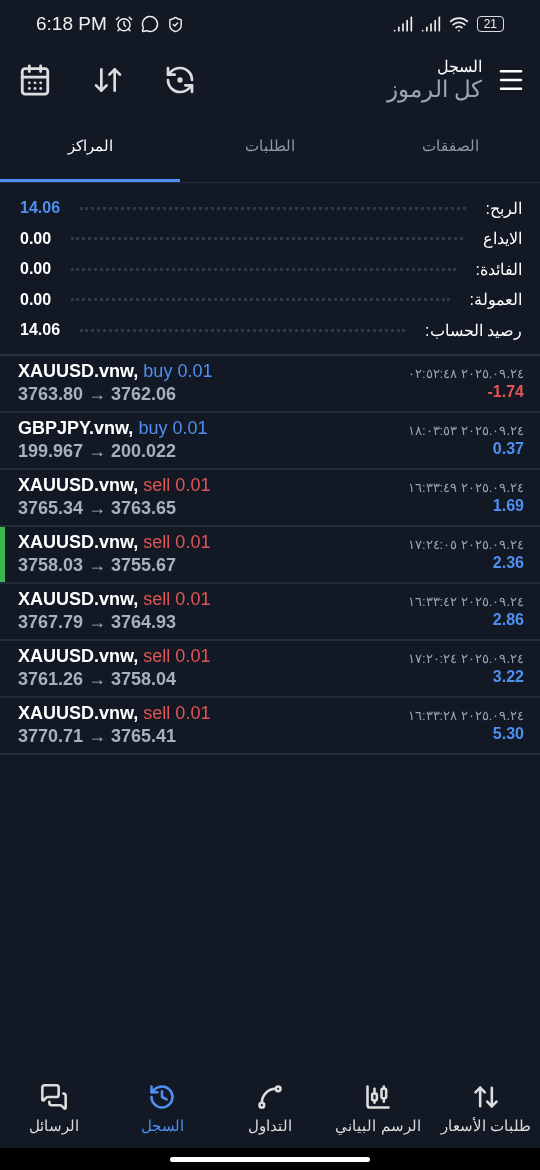 The image size is (540, 1170). Describe the element at coordinates (97, 679) in the screenshot. I see `trade-prices: 3761.26 → 3758.04` at that location.